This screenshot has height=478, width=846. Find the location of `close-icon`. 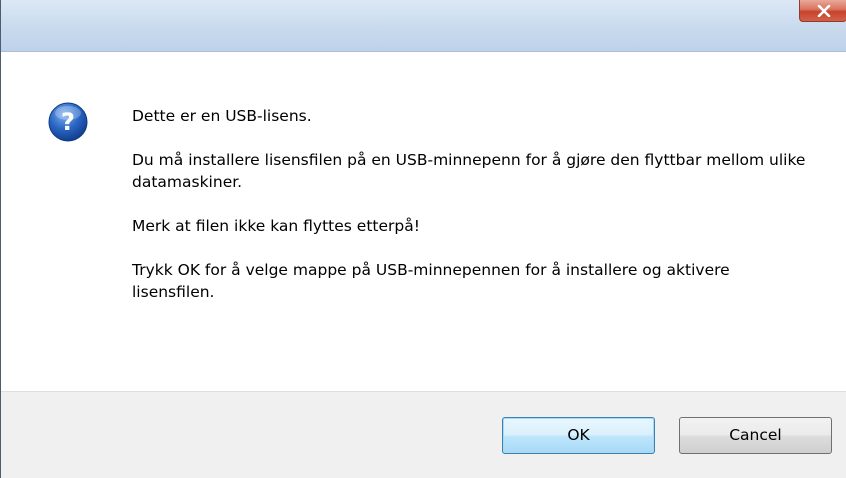

close-icon is located at coordinates (824, 11).